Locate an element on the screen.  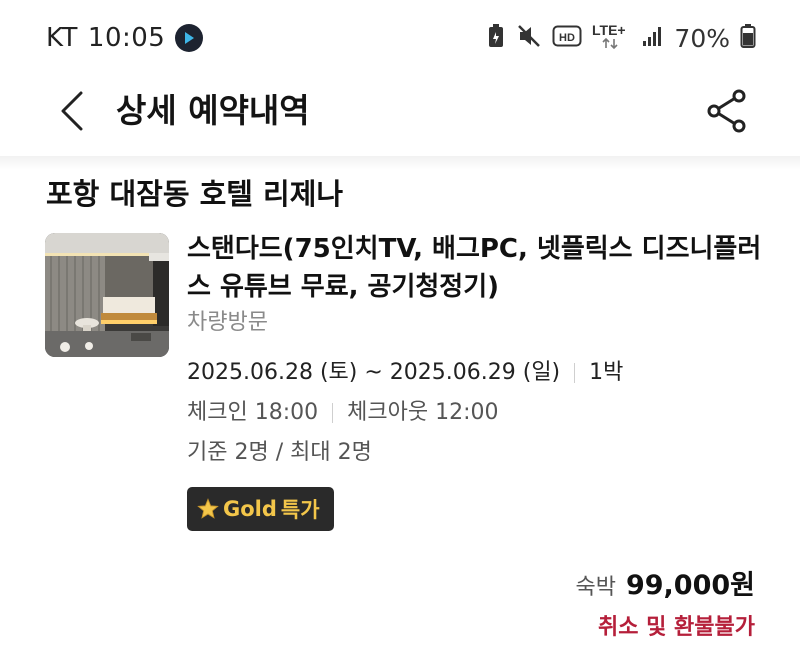
share-button is located at coordinates (727, 111).